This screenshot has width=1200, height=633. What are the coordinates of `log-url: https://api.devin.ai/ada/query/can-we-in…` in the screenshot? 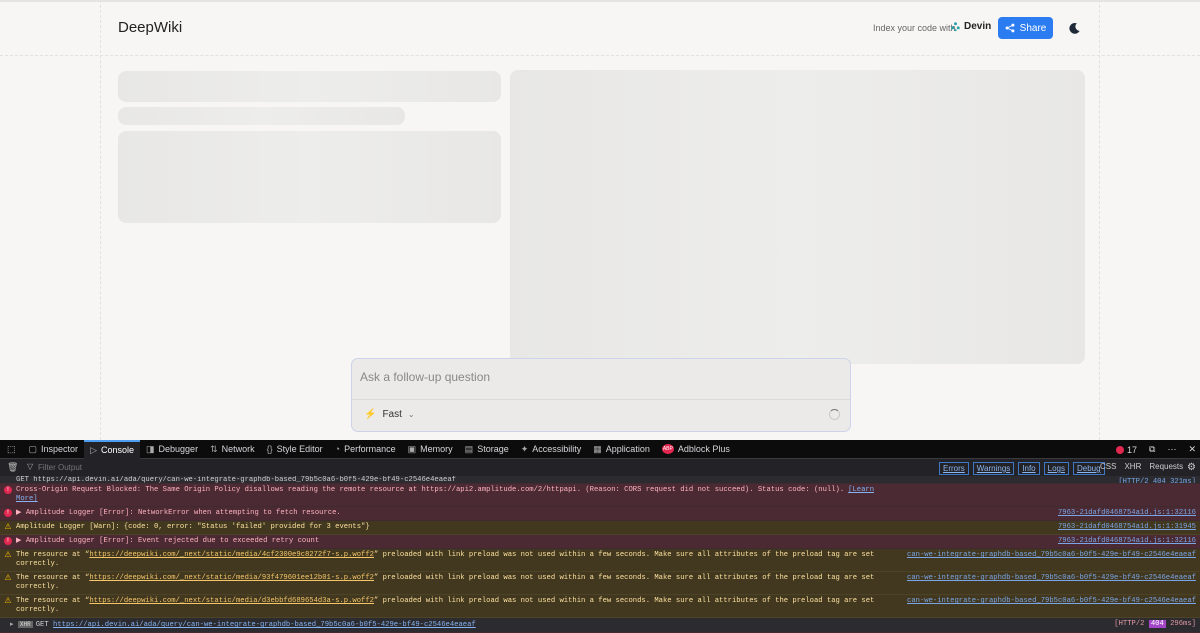 It's located at (264, 625).